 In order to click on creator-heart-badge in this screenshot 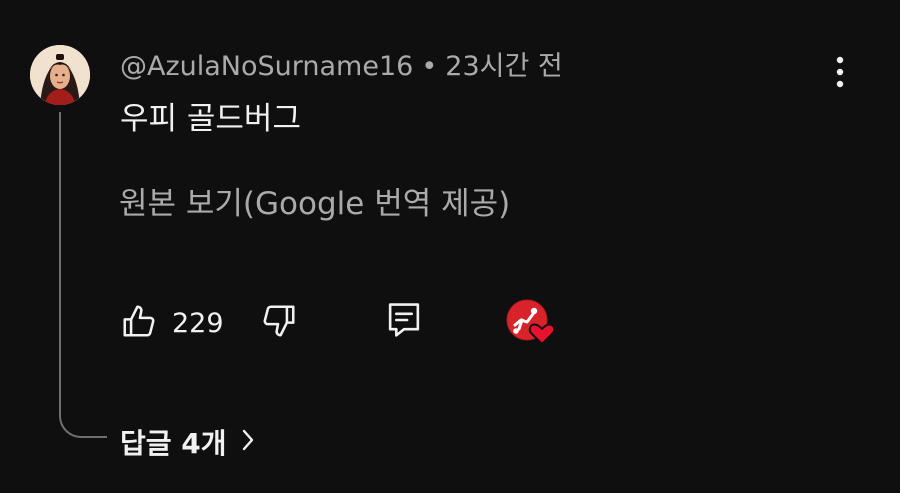, I will do `click(533, 323)`.